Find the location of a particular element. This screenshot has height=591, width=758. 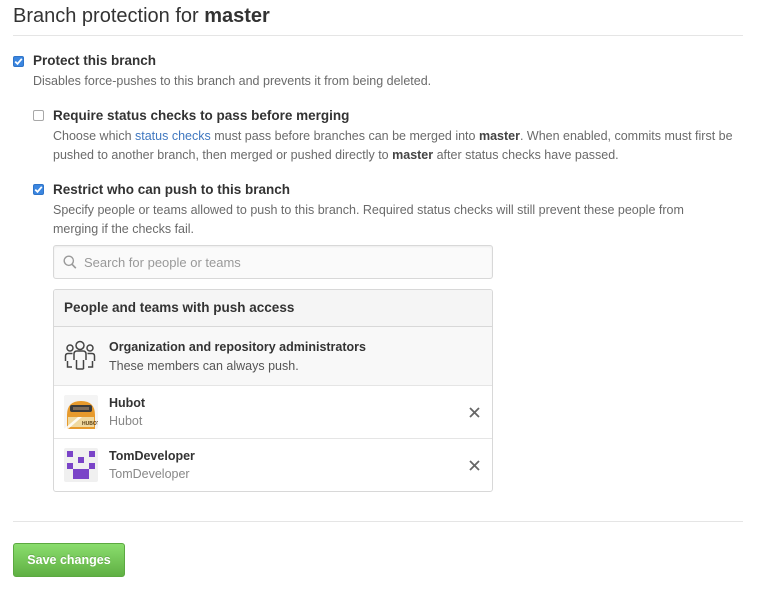

user-name: TomDeveloper is located at coordinates (152, 456).